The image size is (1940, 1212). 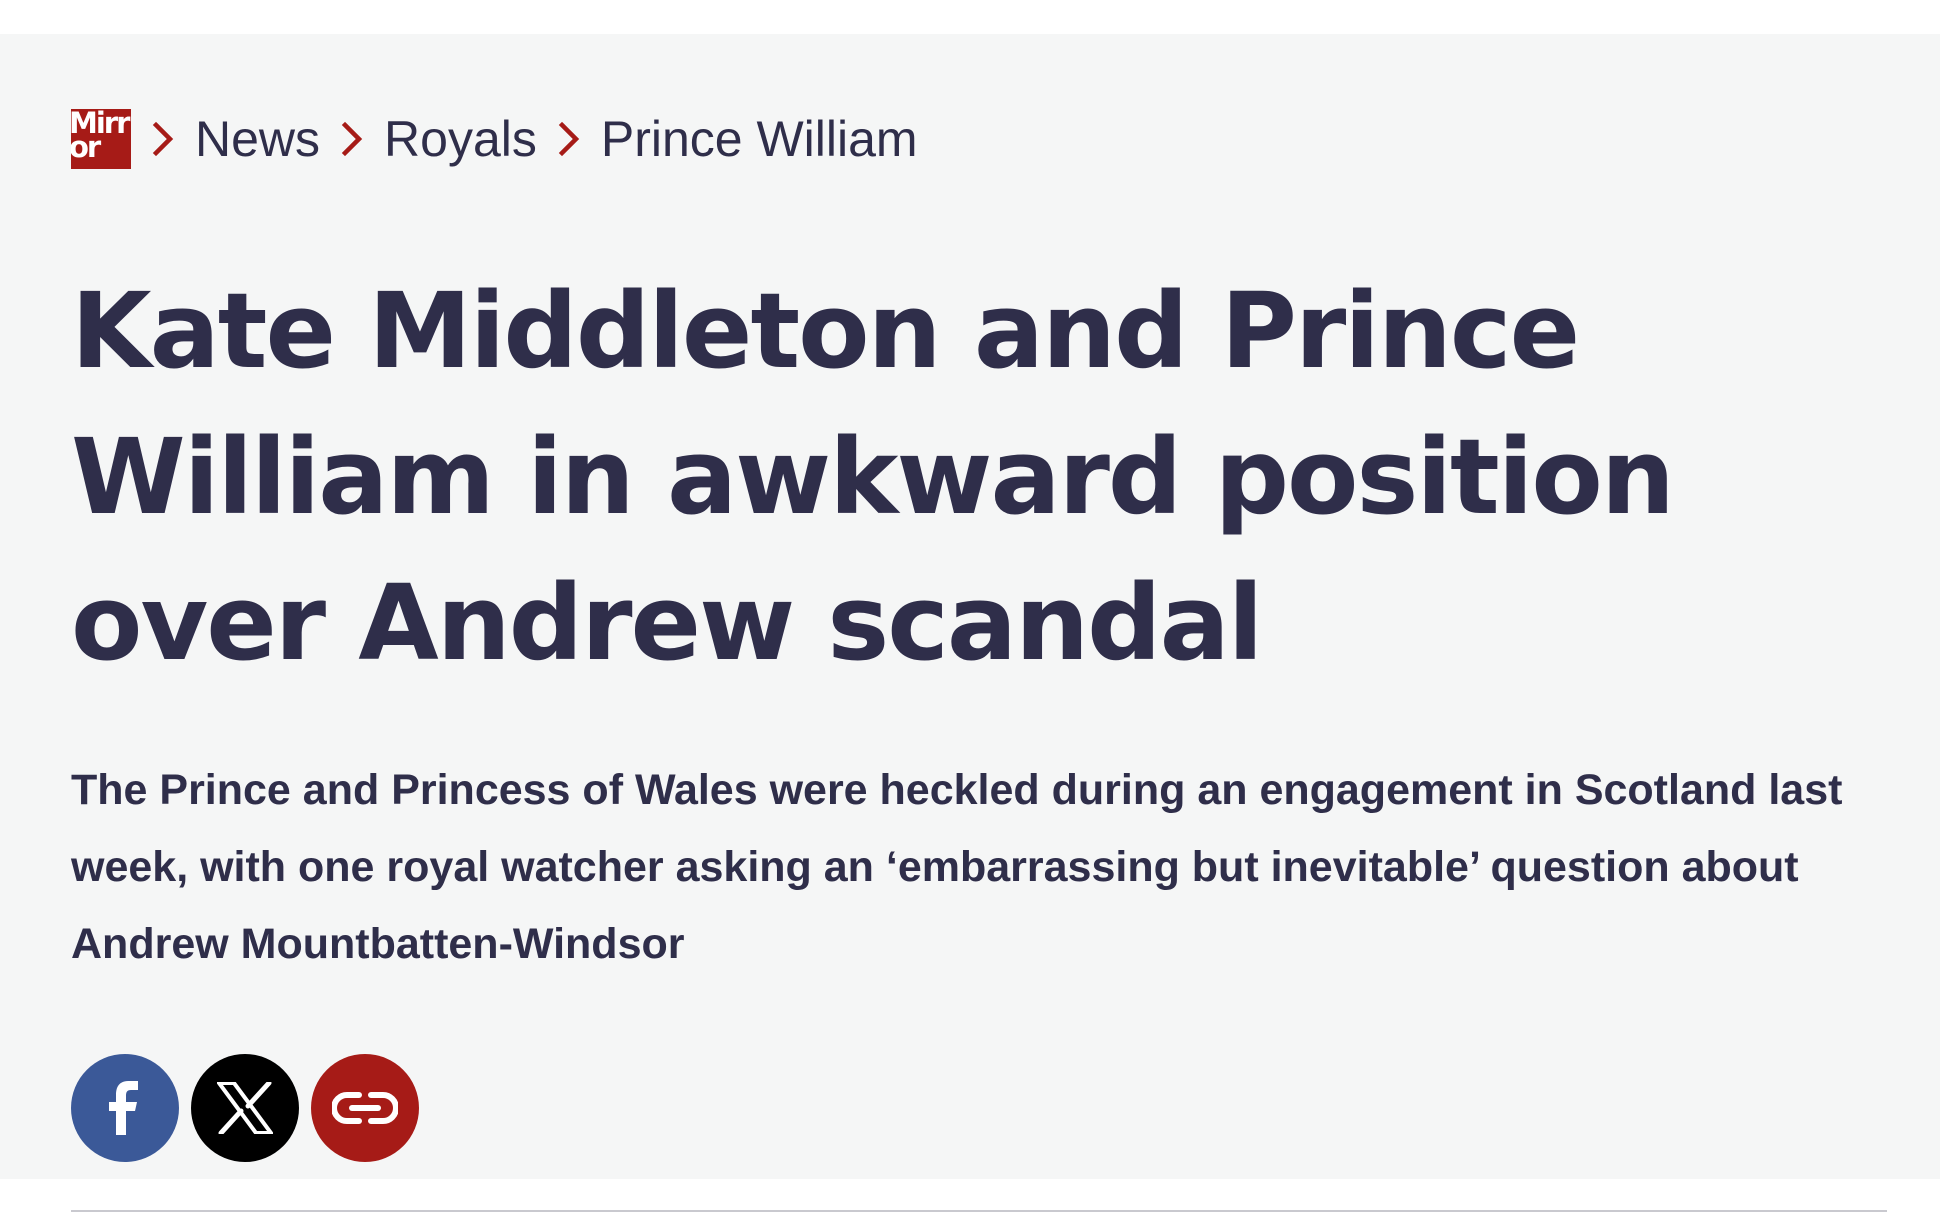 I want to click on breadcrumb: Mirr or News Royals Prince William, so click(x=494, y=139).